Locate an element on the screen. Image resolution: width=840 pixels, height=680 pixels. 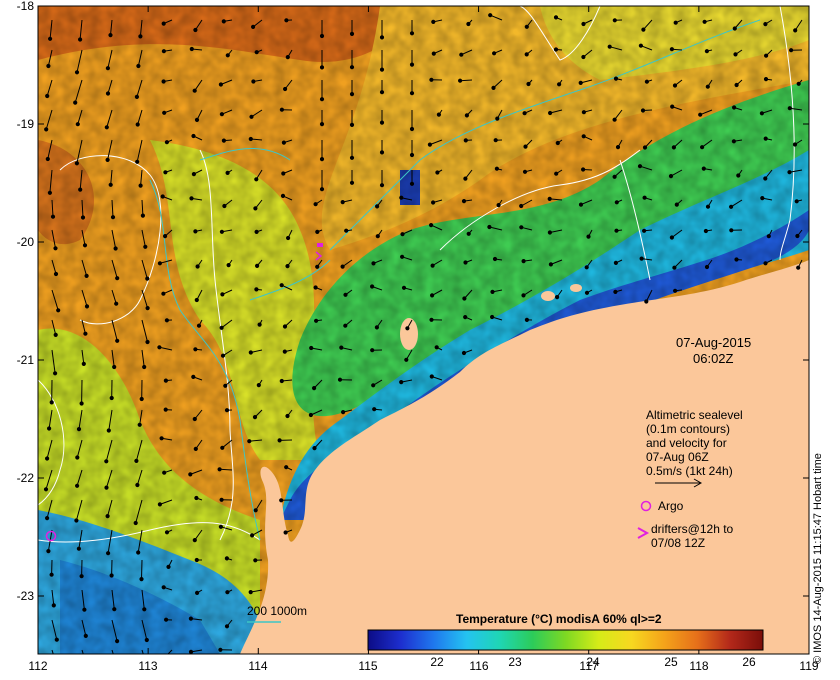
y-tick-label: -18 is located at coordinates (25, 6).